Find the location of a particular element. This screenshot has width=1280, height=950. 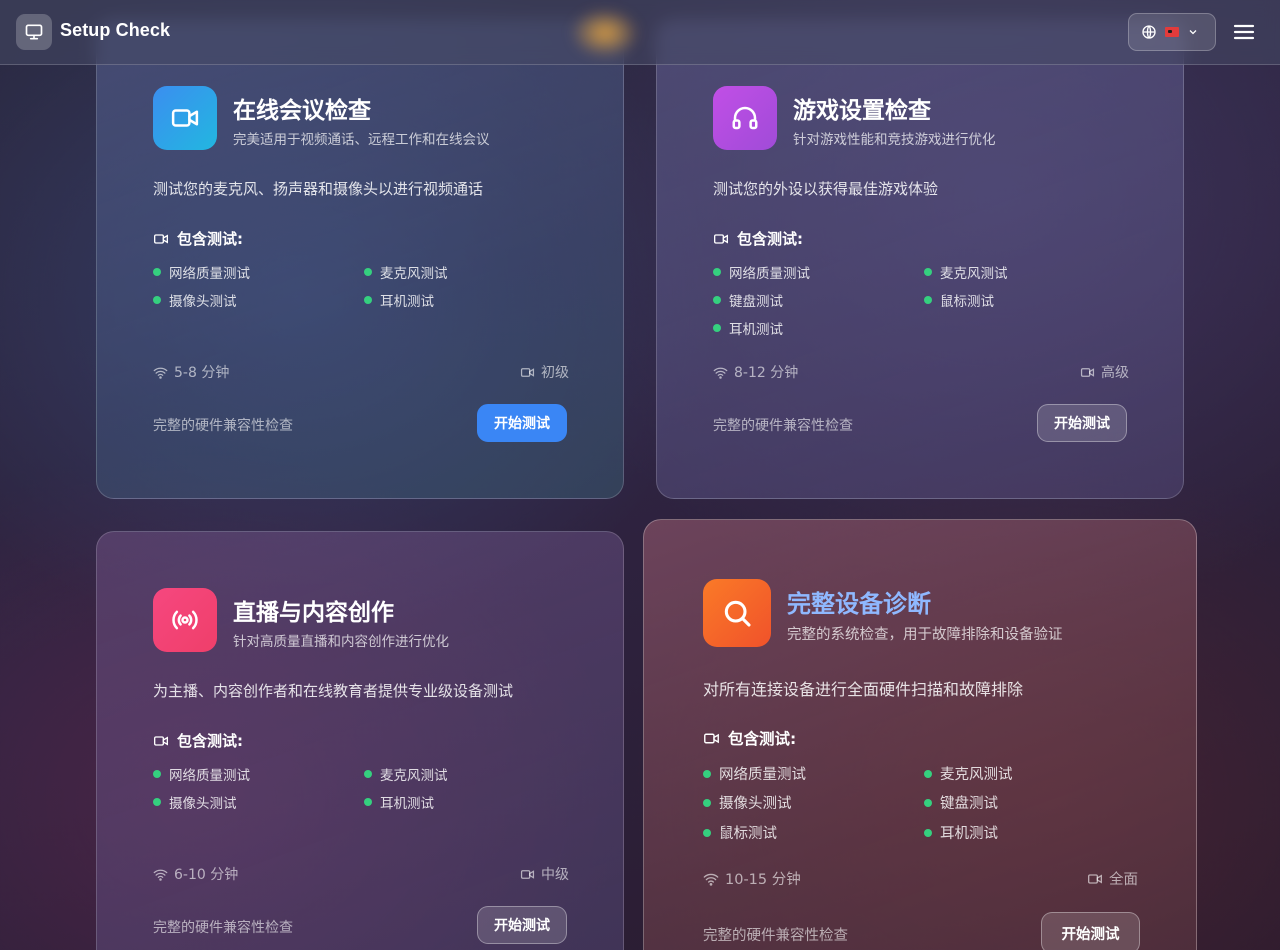

broadcast-icon is located at coordinates (185, 620).